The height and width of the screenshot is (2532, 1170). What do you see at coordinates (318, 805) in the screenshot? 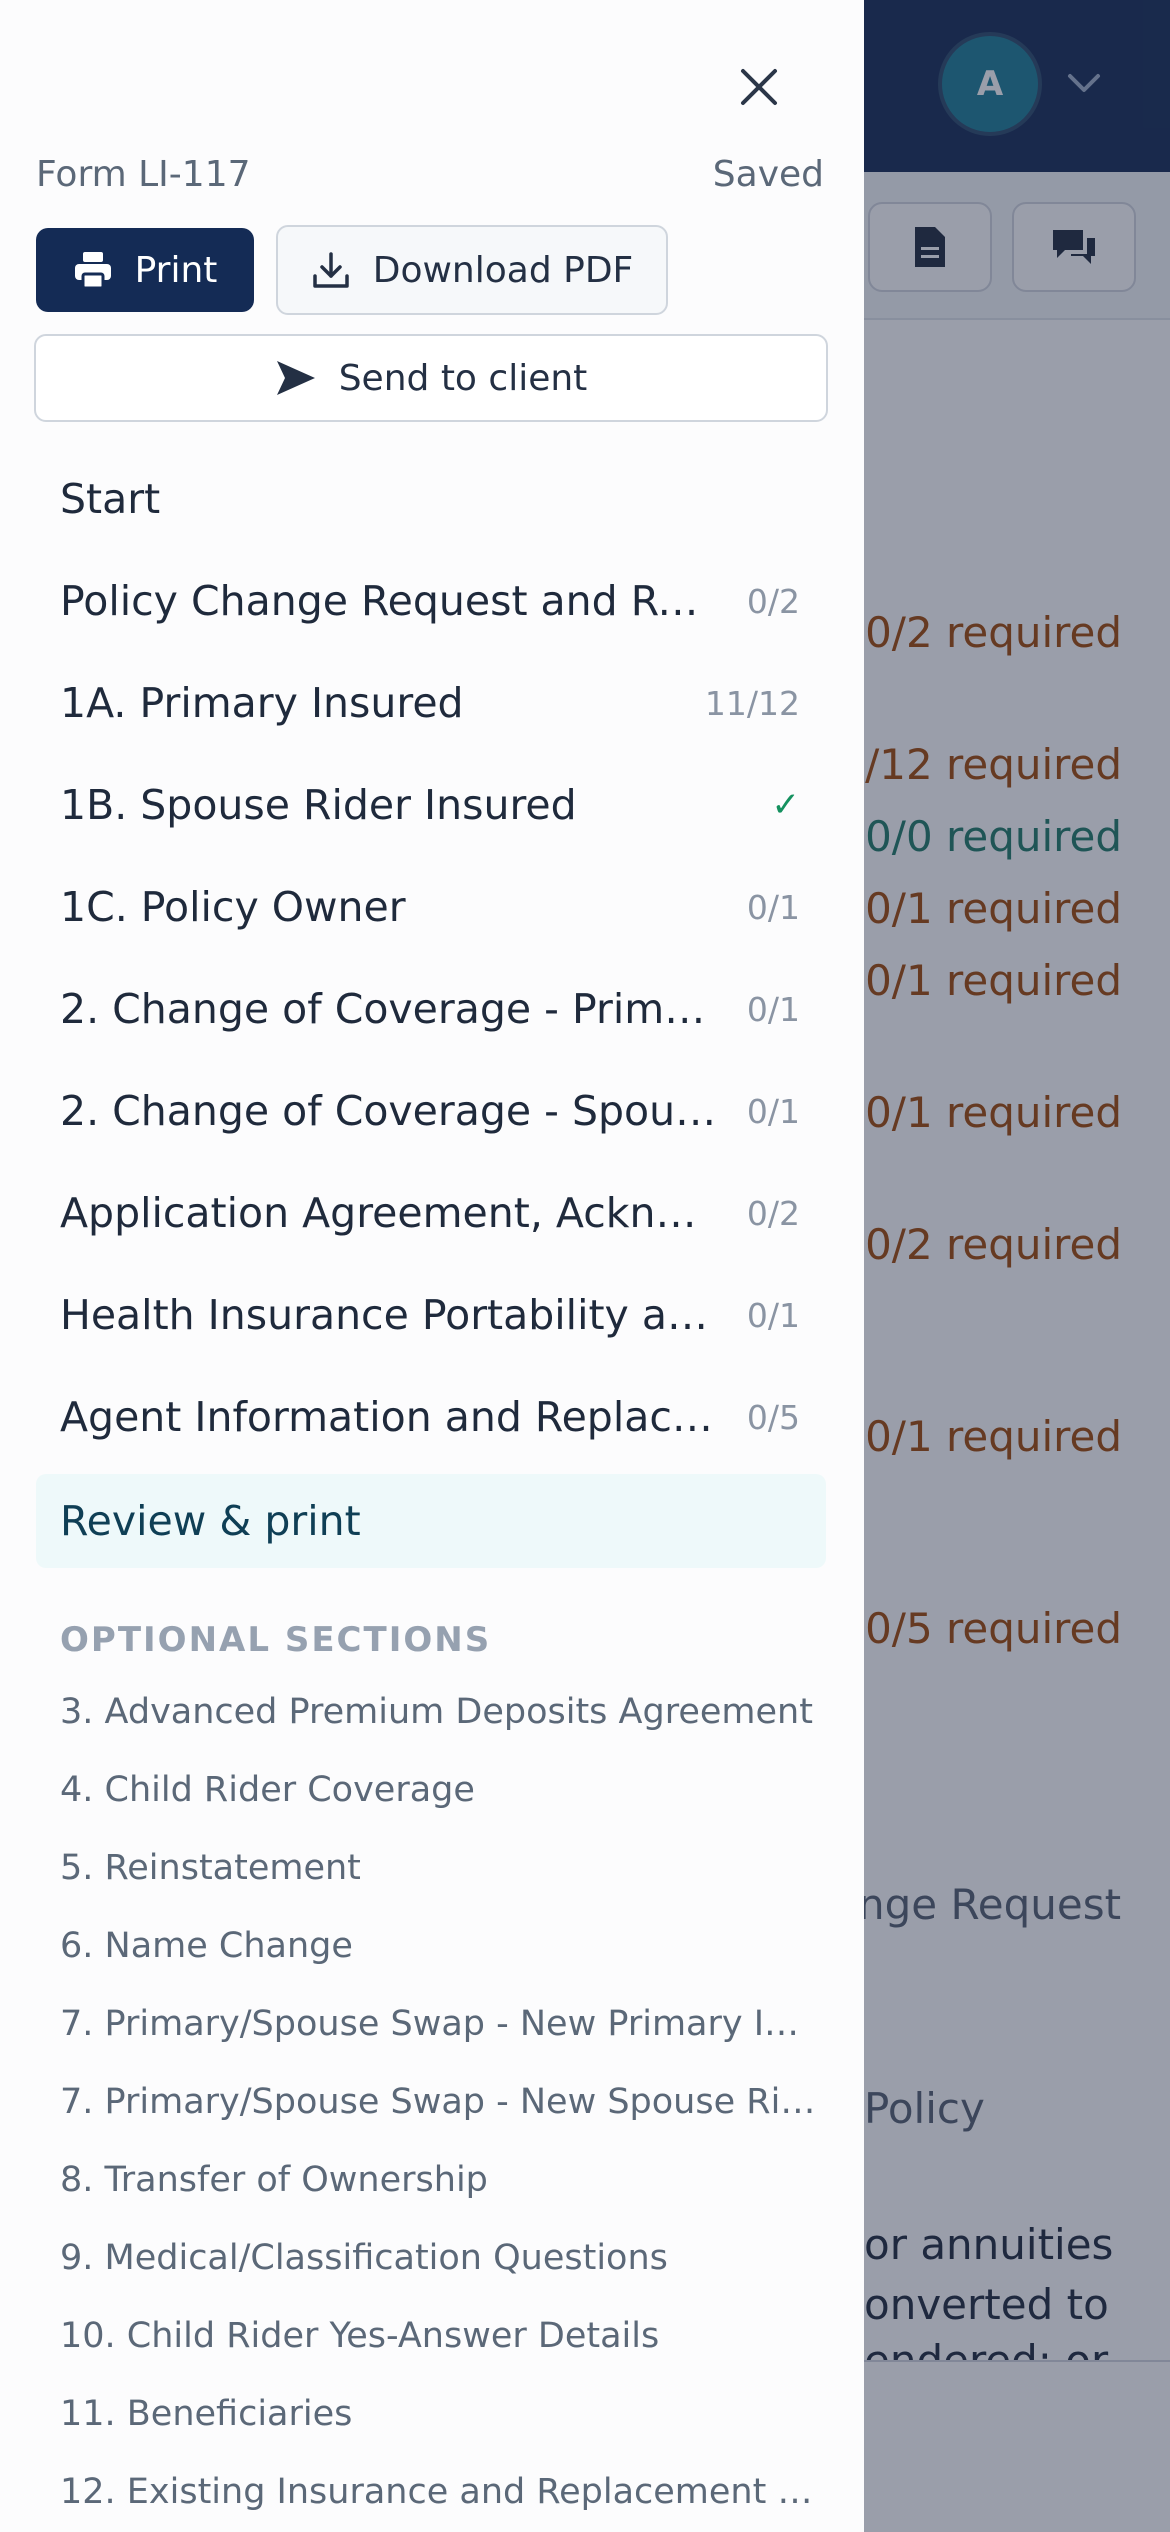
I see `nav-item-label: 1B. Spouse Rider Insured` at bounding box center [318, 805].